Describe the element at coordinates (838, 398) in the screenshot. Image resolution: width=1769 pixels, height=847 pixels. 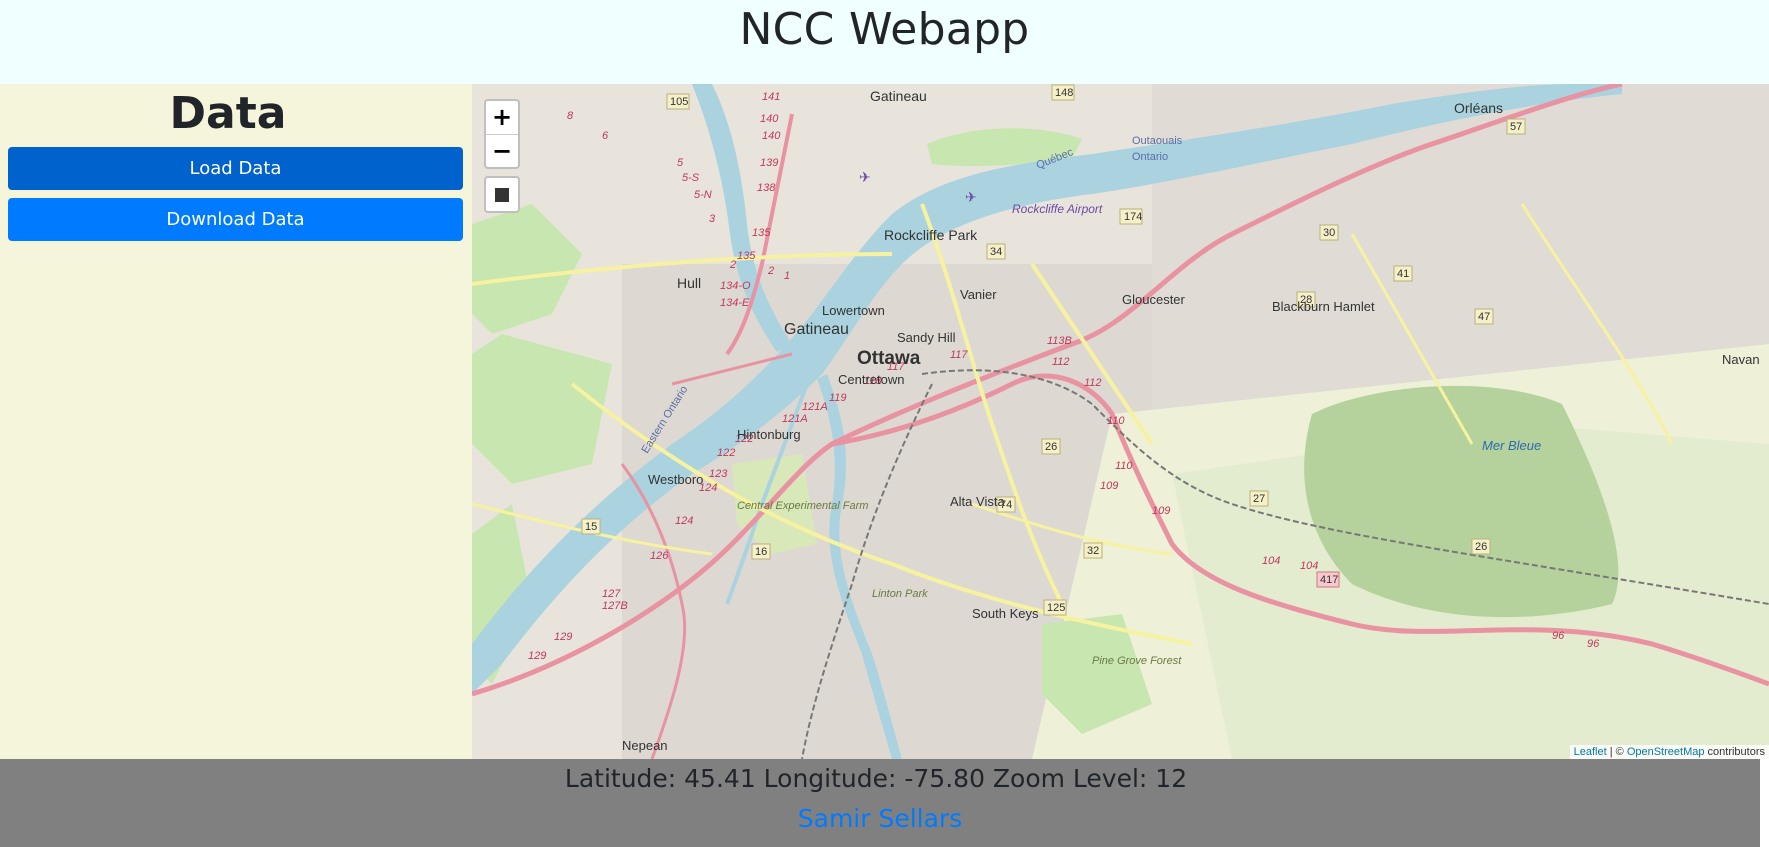
I see `svg-text: 119` at that location.